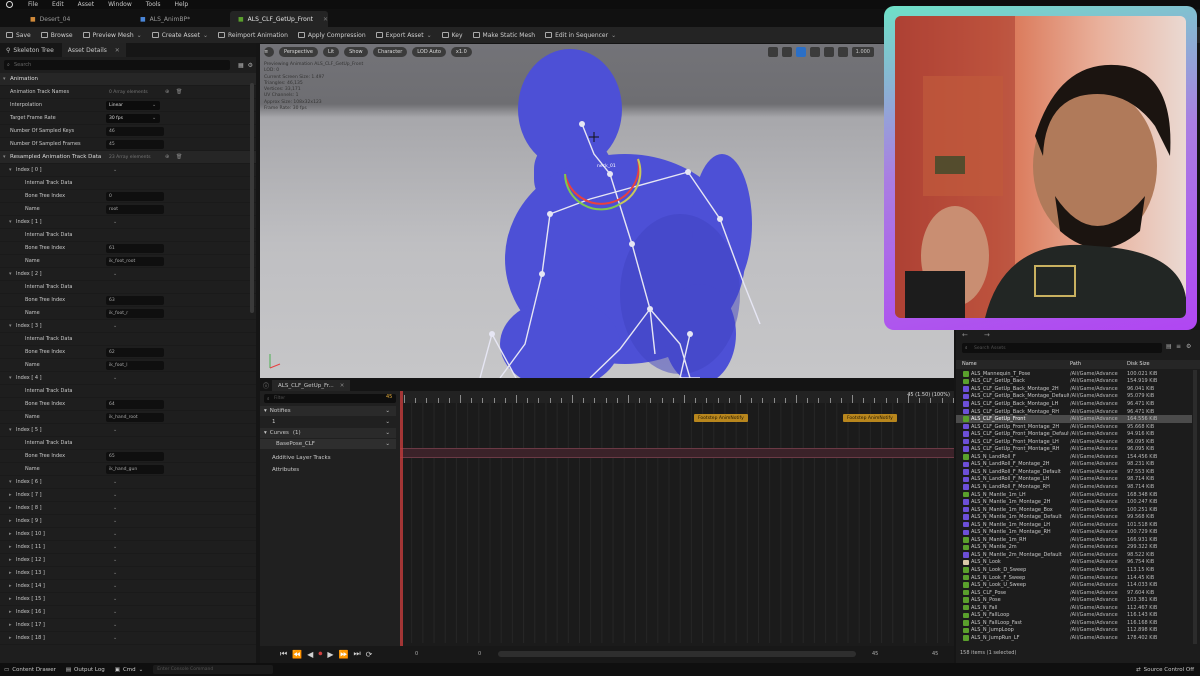 The width and height of the screenshot is (1200, 676). What do you see at coordinates (800, 52) in the screenshot?
I see `rotate-icon` at bounding box center [800, 52].